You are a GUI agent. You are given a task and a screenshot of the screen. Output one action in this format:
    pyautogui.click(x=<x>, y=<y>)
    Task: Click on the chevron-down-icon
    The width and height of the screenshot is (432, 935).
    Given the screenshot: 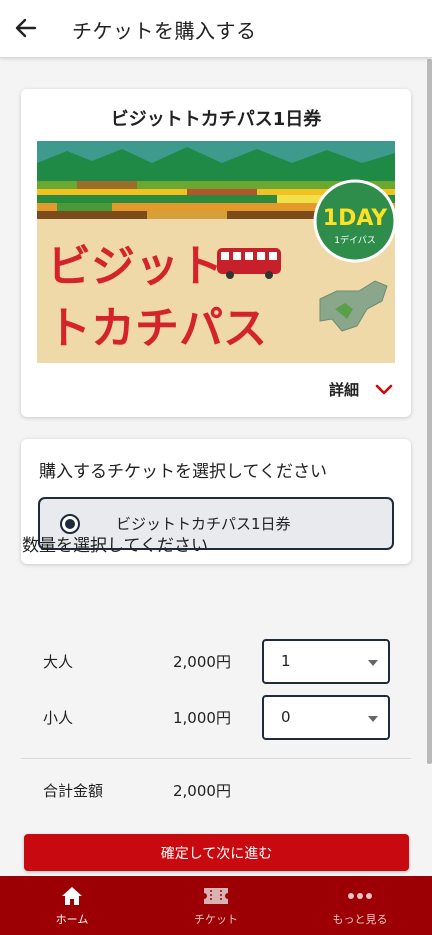 What is the action you would take?
    pyautogui.click(x=384, y=389)
    